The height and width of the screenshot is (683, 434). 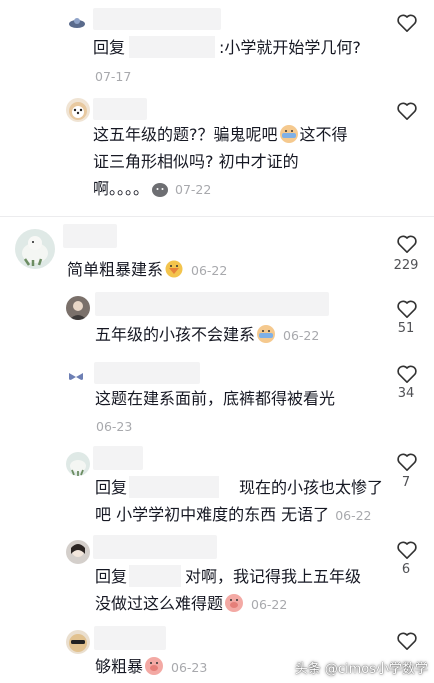 What do you see at coordinates (406, 328) in the screenshot?
I see `like-count: 51` at bounding box center [406, 328].